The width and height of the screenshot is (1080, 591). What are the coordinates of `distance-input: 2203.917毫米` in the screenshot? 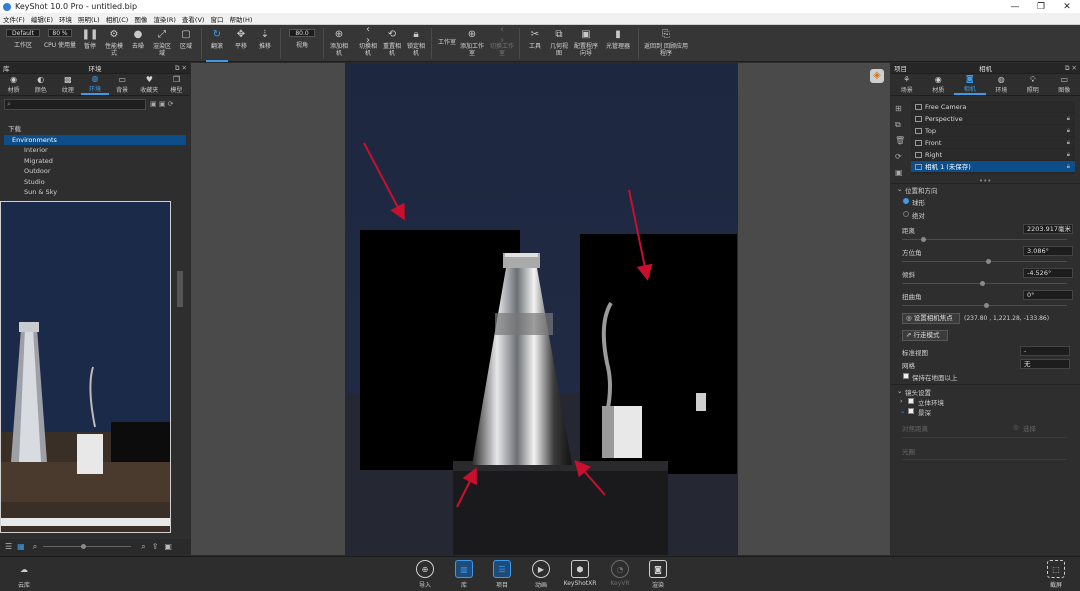 It's located at (1048, 229).